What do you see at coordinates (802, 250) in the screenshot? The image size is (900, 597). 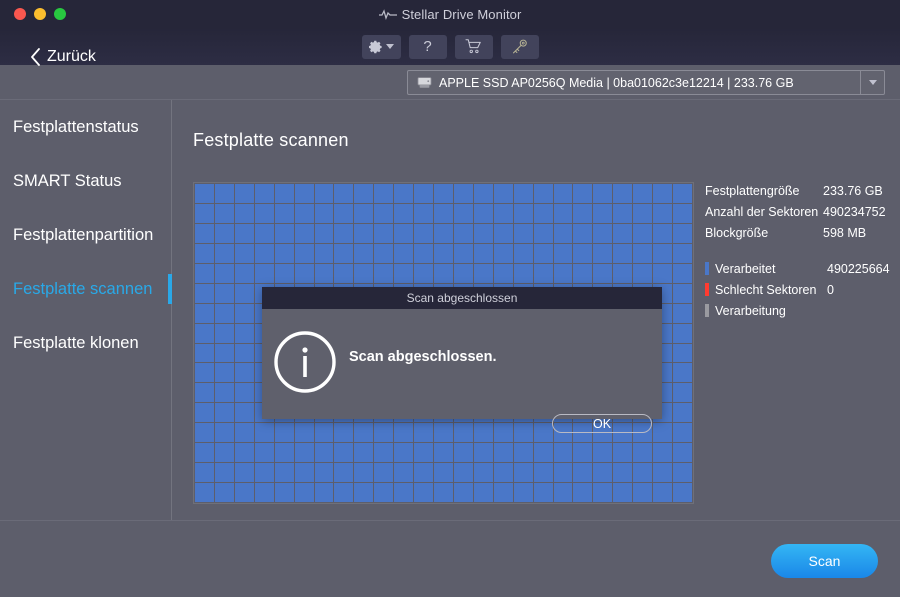 I see `stats-divider` at bounding box center [802, 250].